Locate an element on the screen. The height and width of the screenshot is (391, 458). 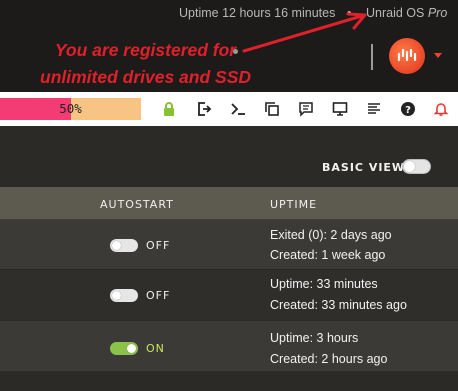
container-status: Exited (0): 2 days ago is located at coordinates (331, 235).